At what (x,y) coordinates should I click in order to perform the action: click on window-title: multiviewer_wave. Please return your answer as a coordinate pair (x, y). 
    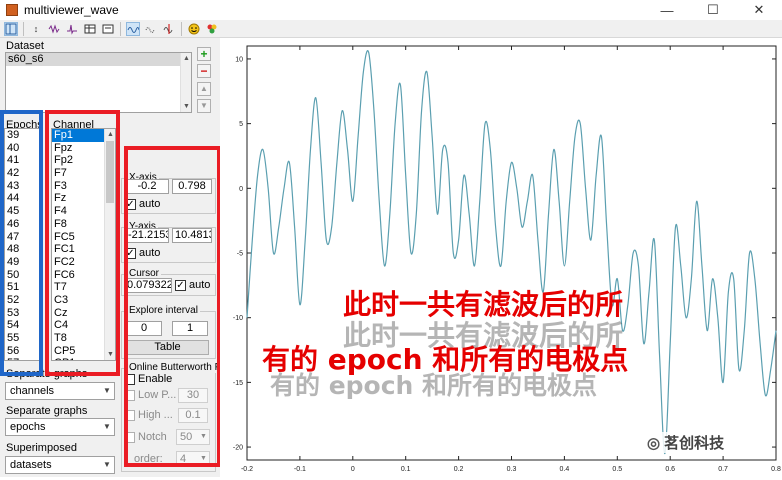
    Looking at the image, I should click on (71, 10).